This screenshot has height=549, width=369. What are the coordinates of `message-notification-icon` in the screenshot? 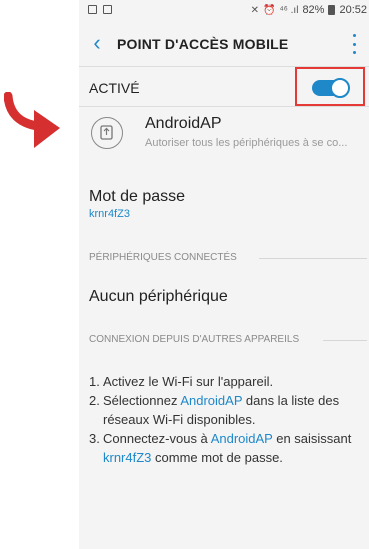 It's located at (107, 9).